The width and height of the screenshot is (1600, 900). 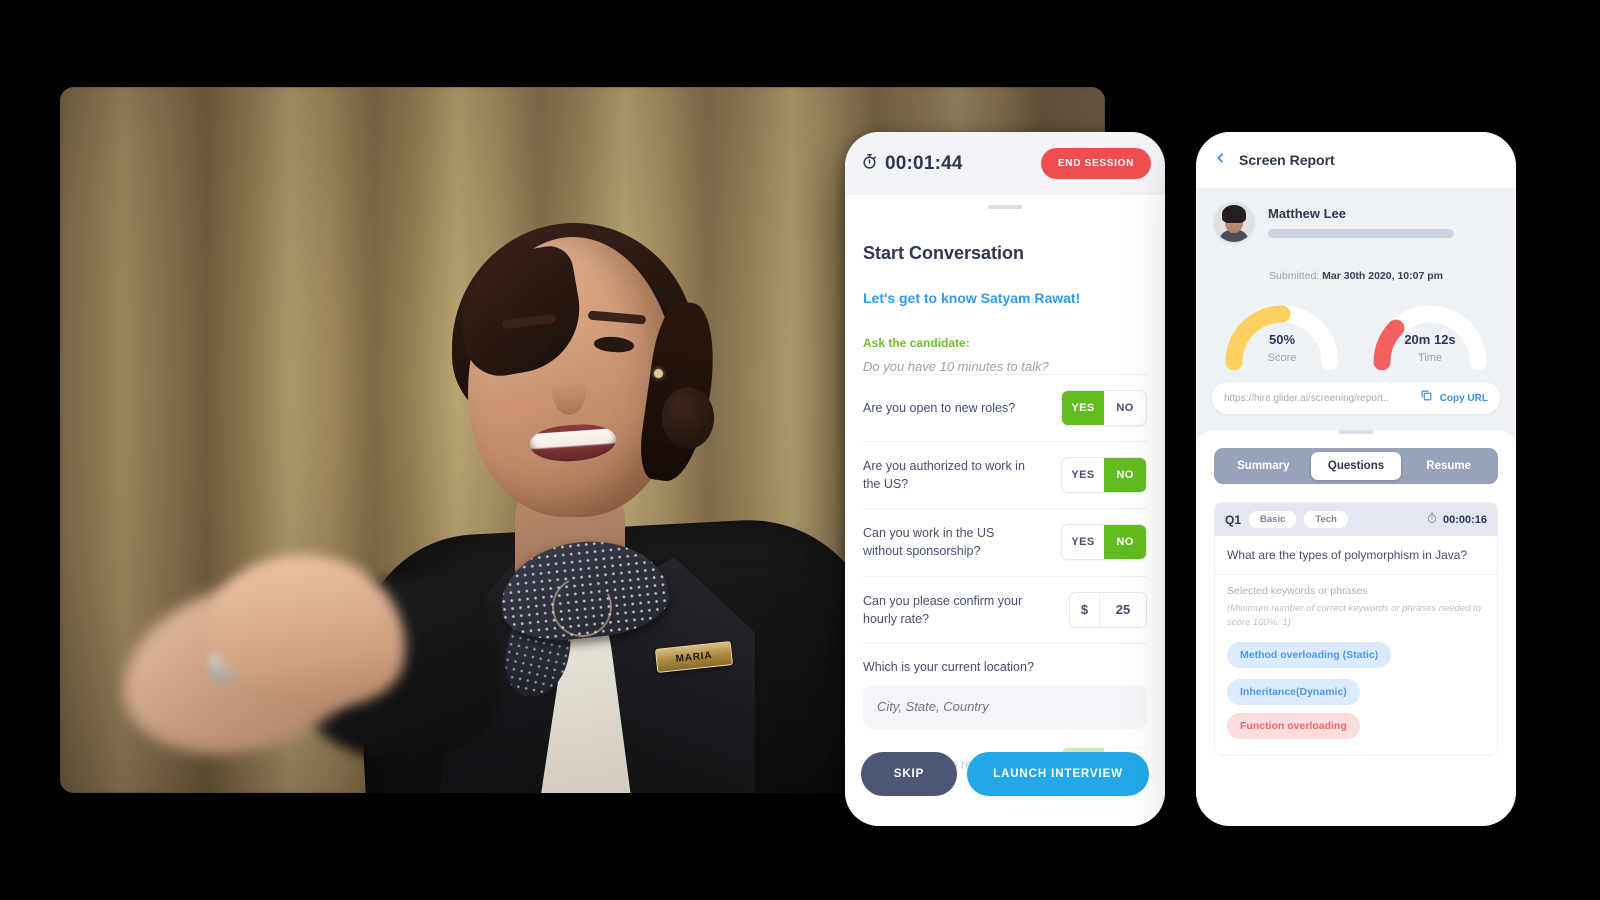 I want to click on keywords-label: Selected keywords or phrases, so click(x=1297, y=591).